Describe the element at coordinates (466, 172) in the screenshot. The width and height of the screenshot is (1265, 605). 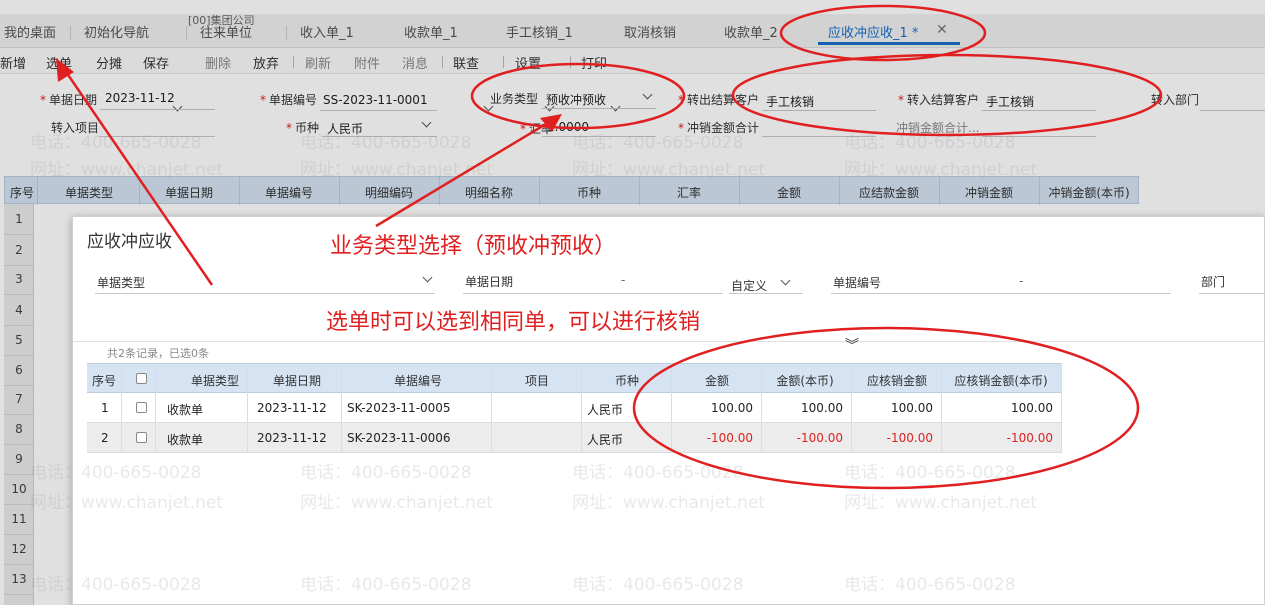
I see `annotation-arrow-biztype` at that location.